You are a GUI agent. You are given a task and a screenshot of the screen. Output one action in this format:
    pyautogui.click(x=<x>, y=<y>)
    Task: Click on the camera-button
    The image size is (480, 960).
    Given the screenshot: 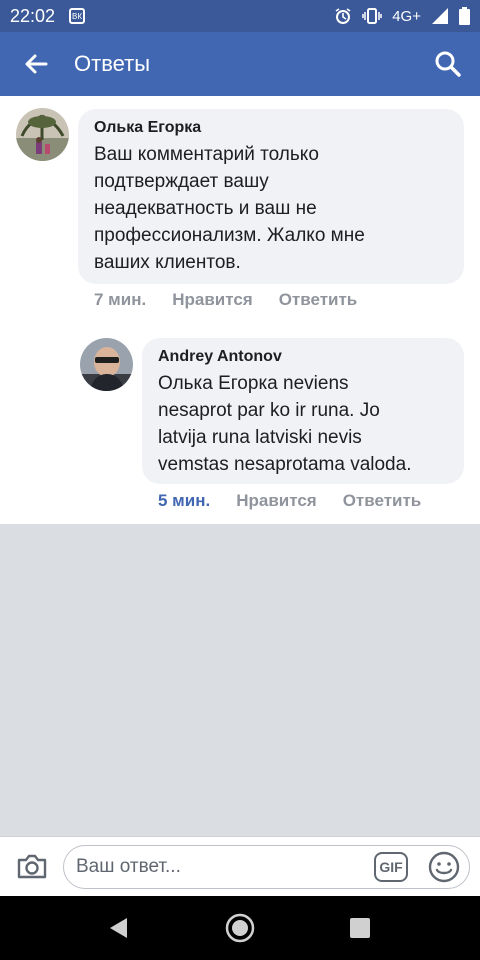 What is the action you would take?
    pyautogui.click(x=32, y=866)
    